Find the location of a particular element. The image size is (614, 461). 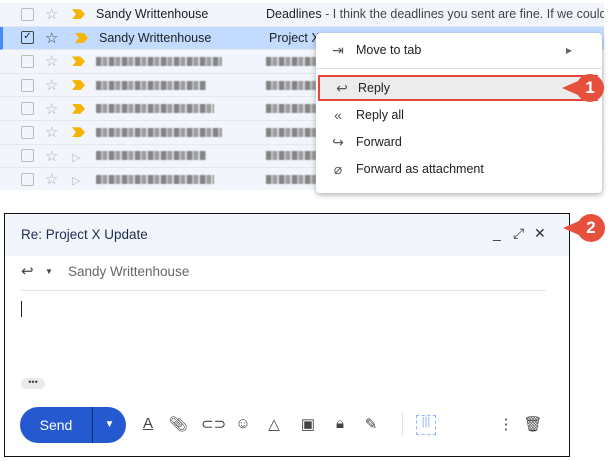

reply-type-icon: ↩ is located at coordinates (27, 271).